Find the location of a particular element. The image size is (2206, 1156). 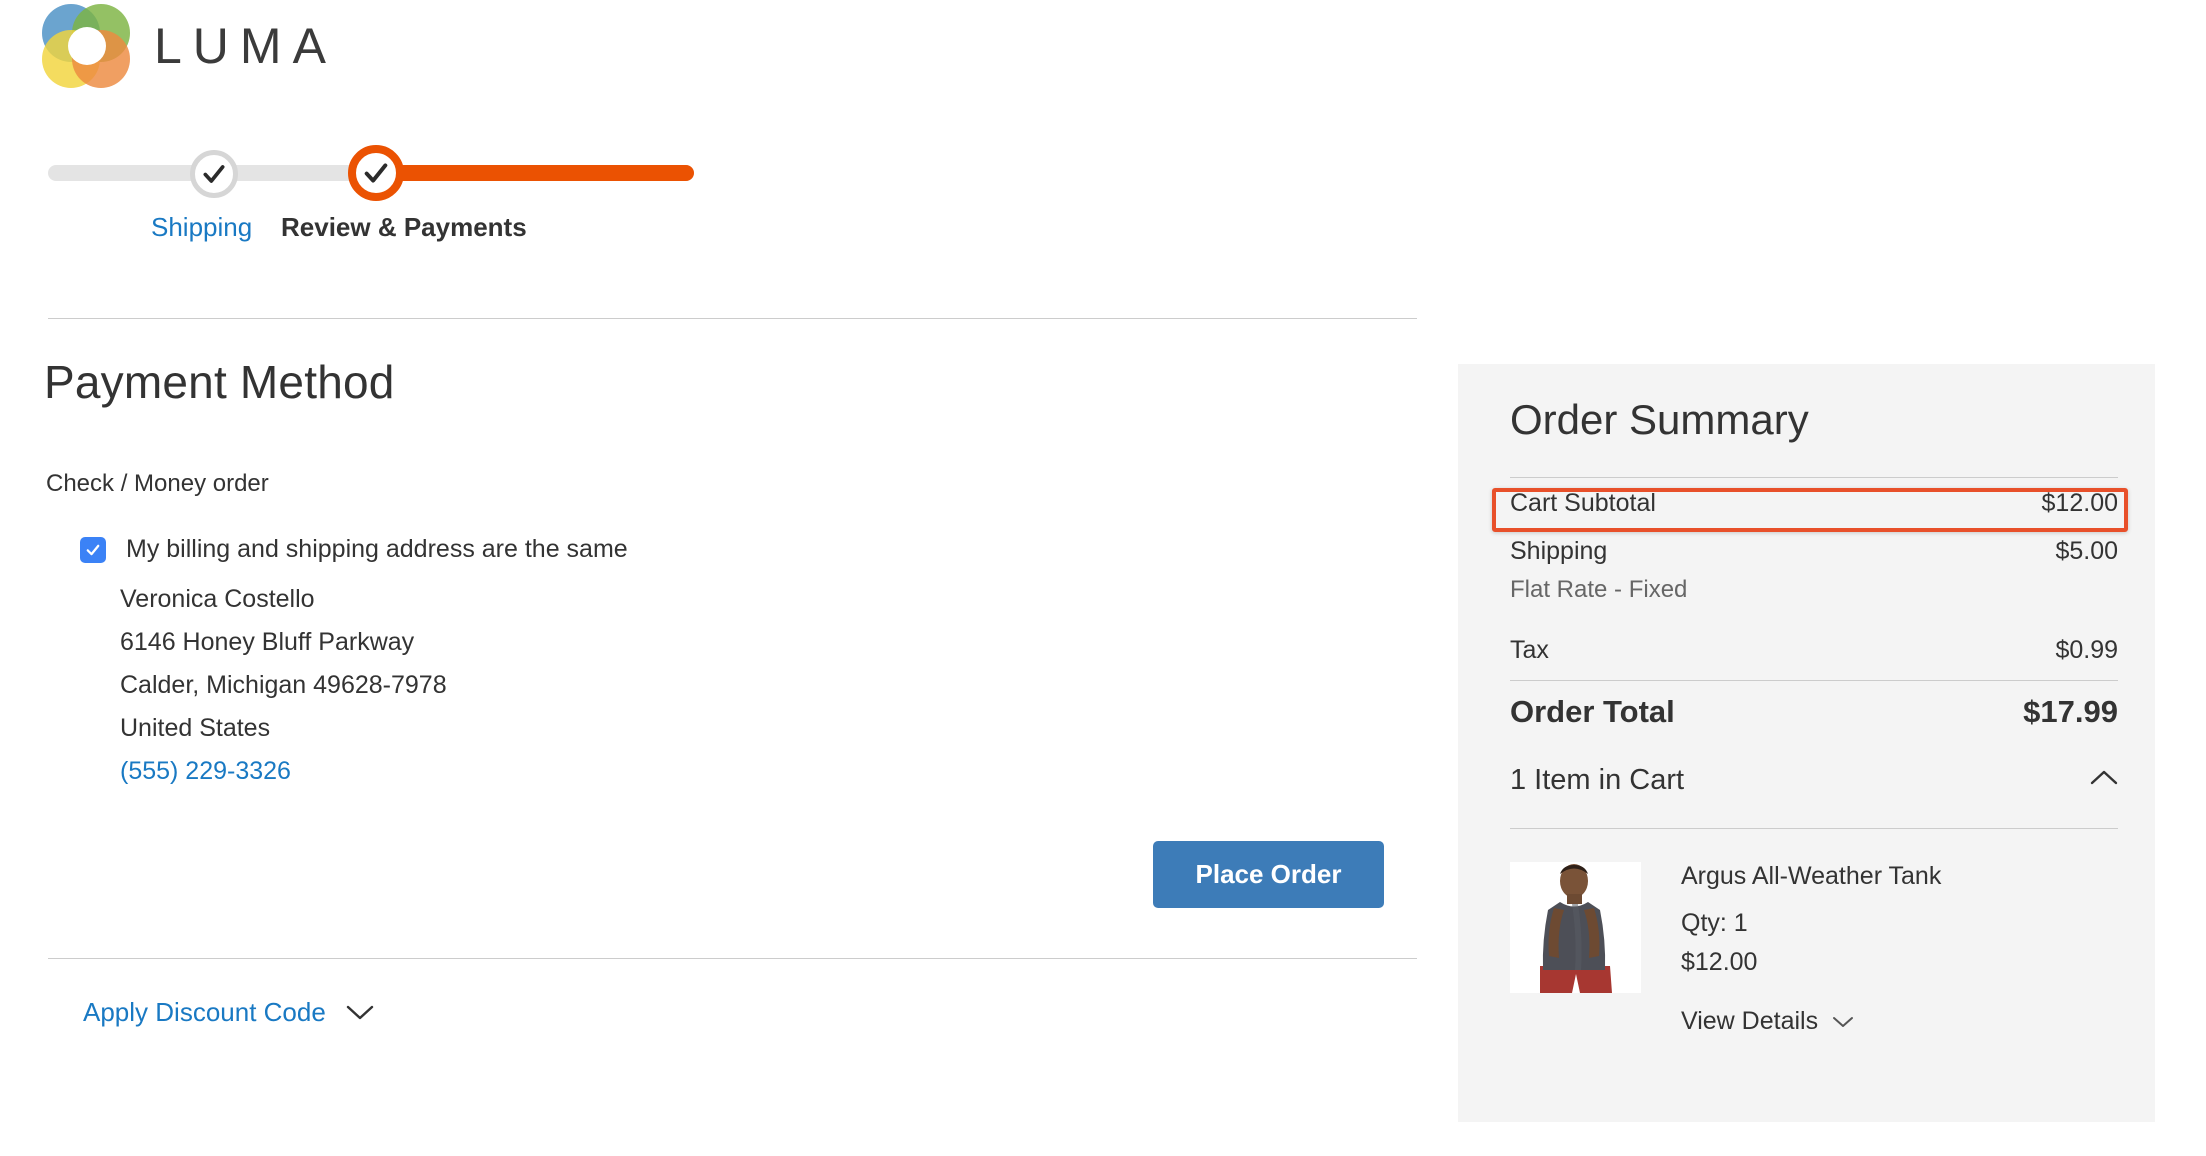

discount-divider is located at coordinates (732, 958).